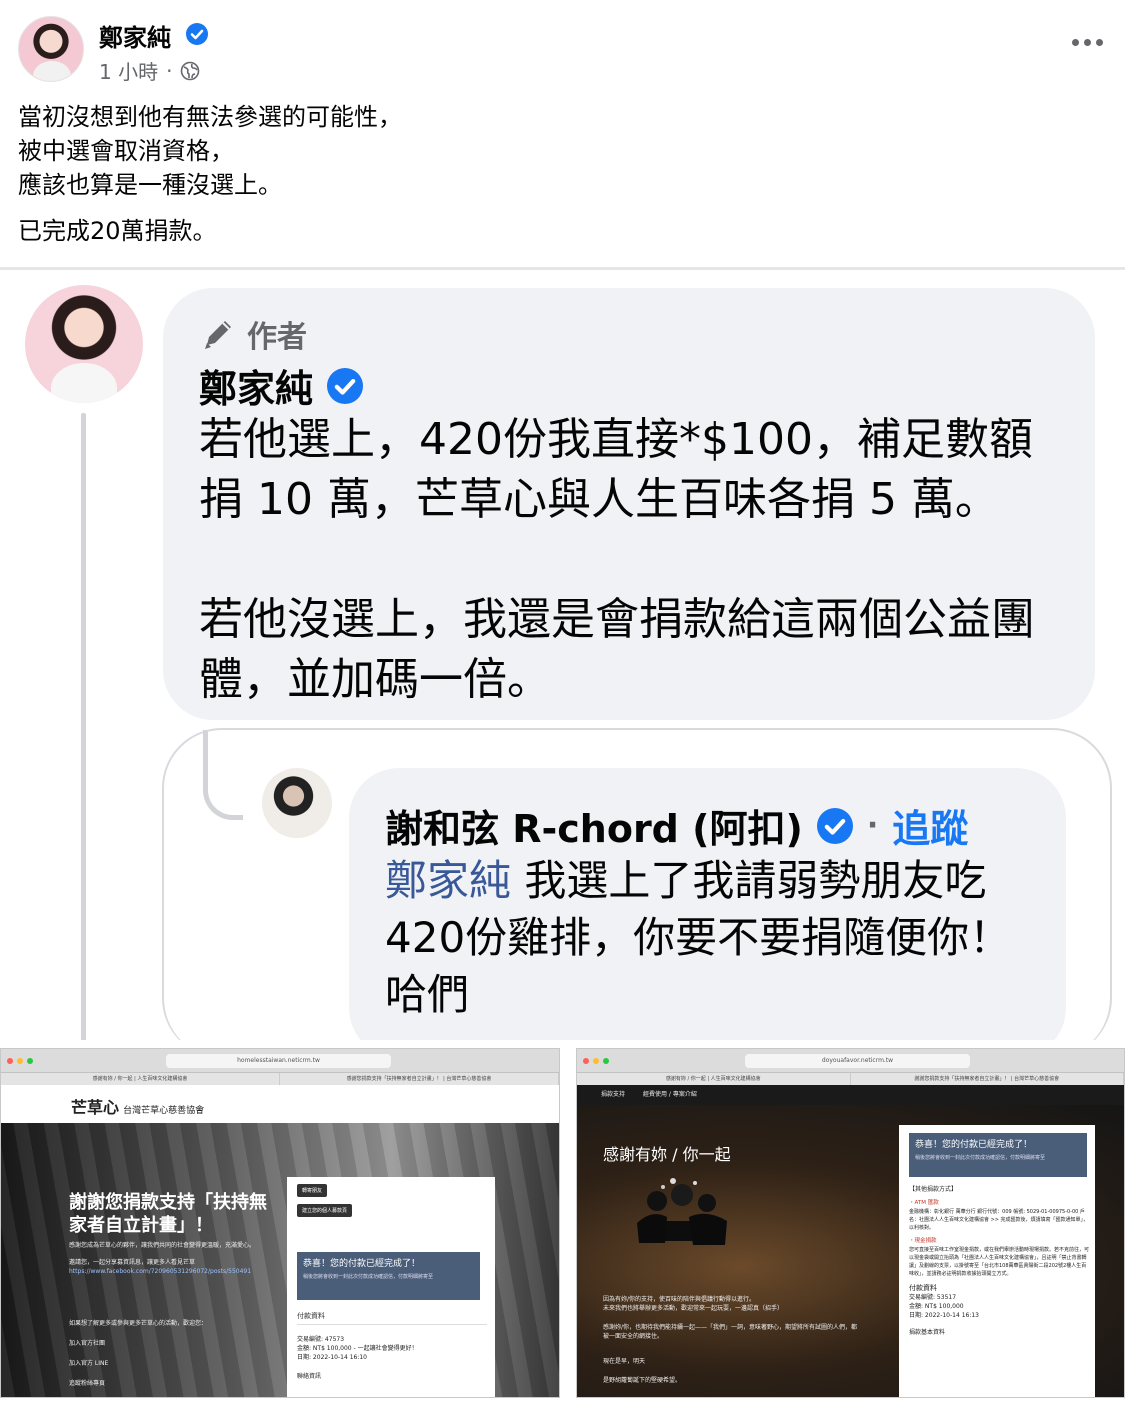  What do you see at coordinates (850, 1095) in the screenshot?
I see `site-nav: 捐款支持 經費使用 / 專案介紹` at bounding box center [850, 1095].